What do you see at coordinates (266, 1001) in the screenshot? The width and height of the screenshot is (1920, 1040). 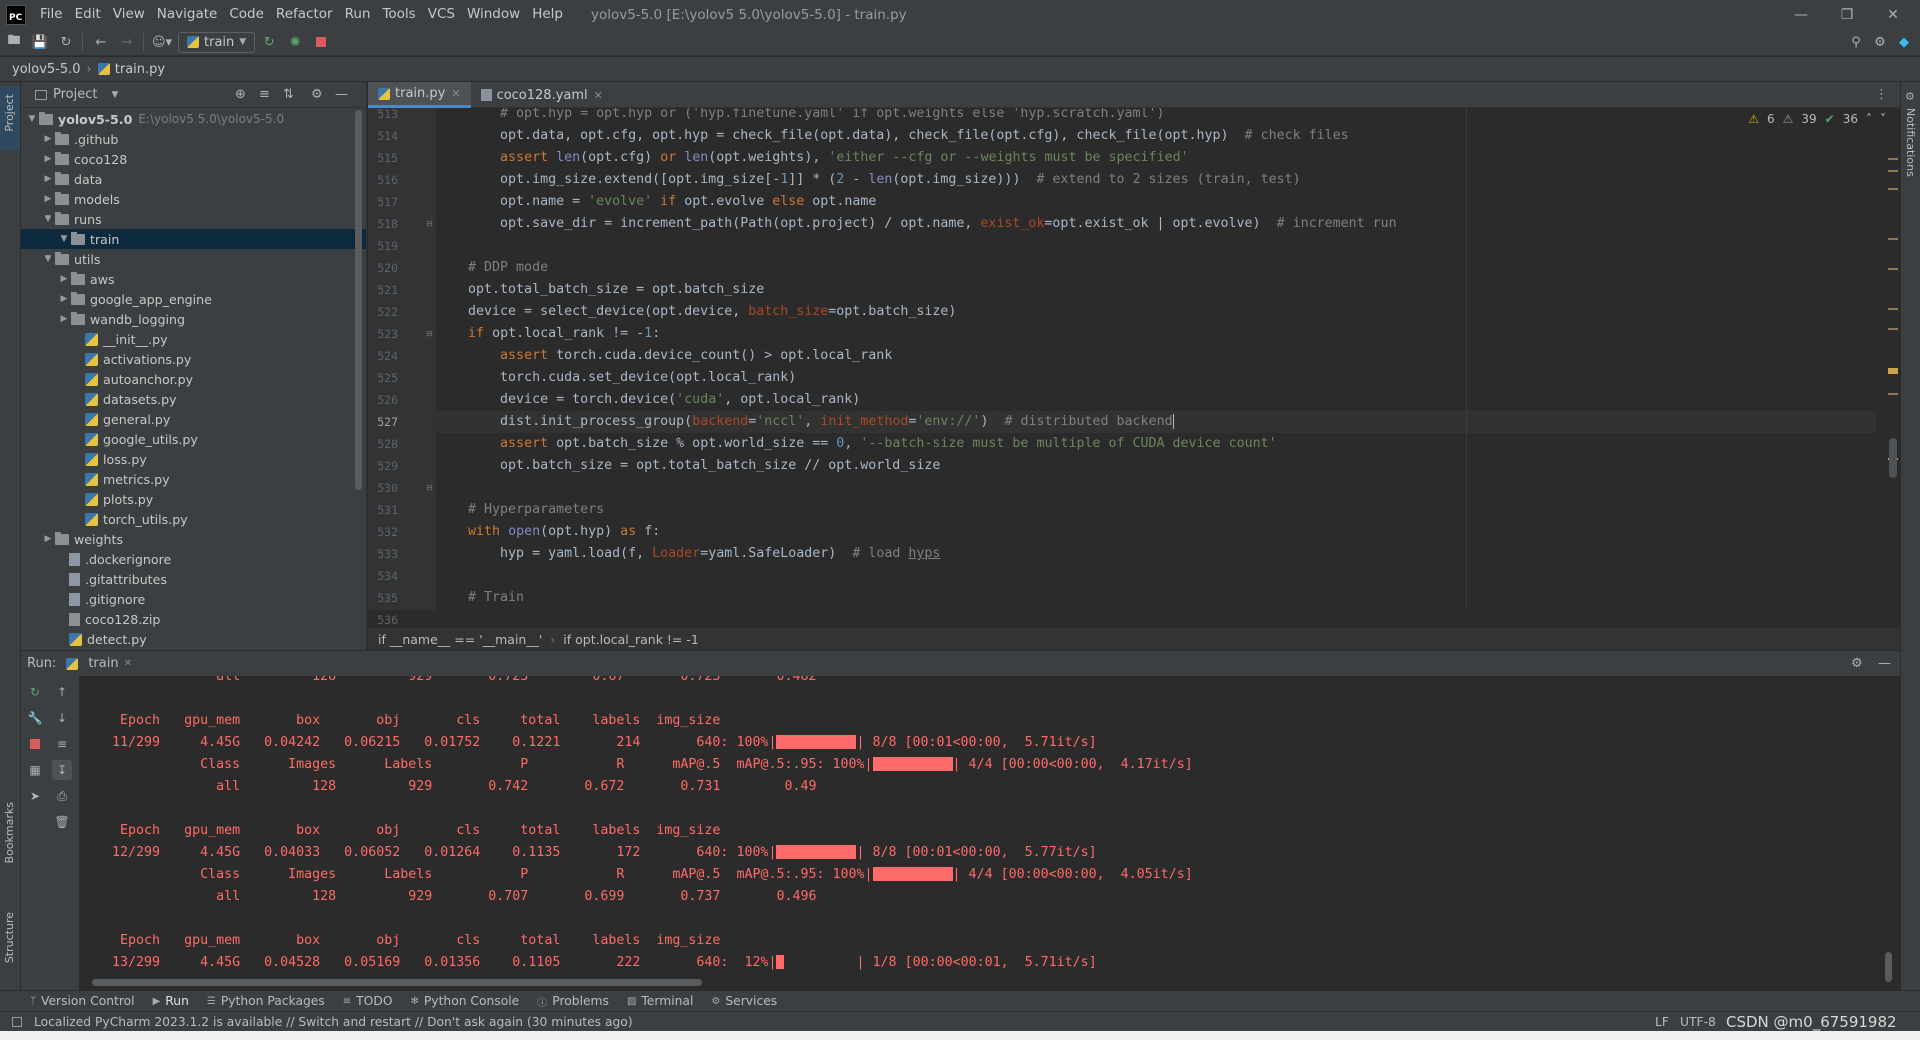 I see `tool-python-packages: ☰ Python Packages` at bounding box center [266, 1001].